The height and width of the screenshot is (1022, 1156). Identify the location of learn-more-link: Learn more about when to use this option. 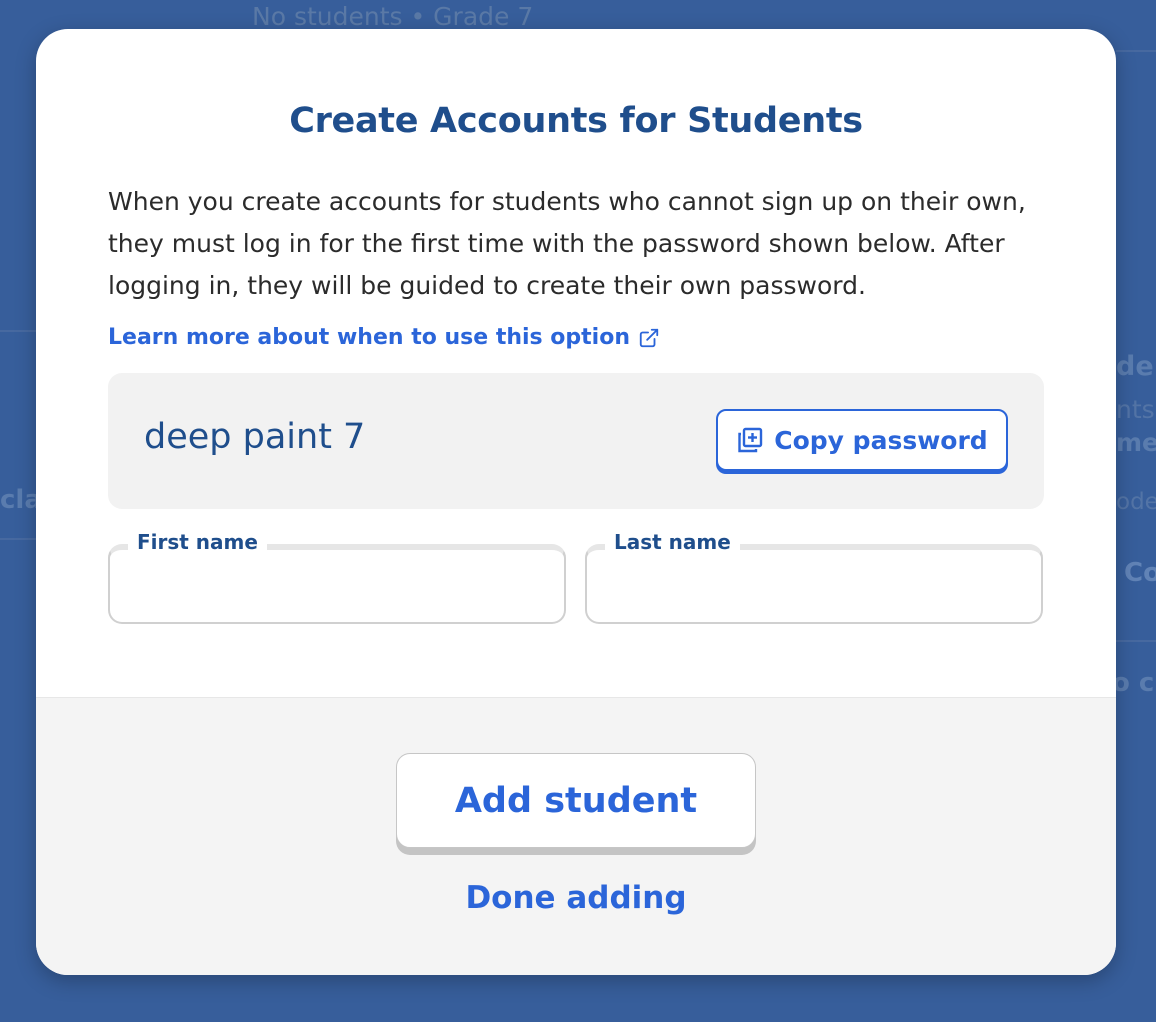
(384, 337).